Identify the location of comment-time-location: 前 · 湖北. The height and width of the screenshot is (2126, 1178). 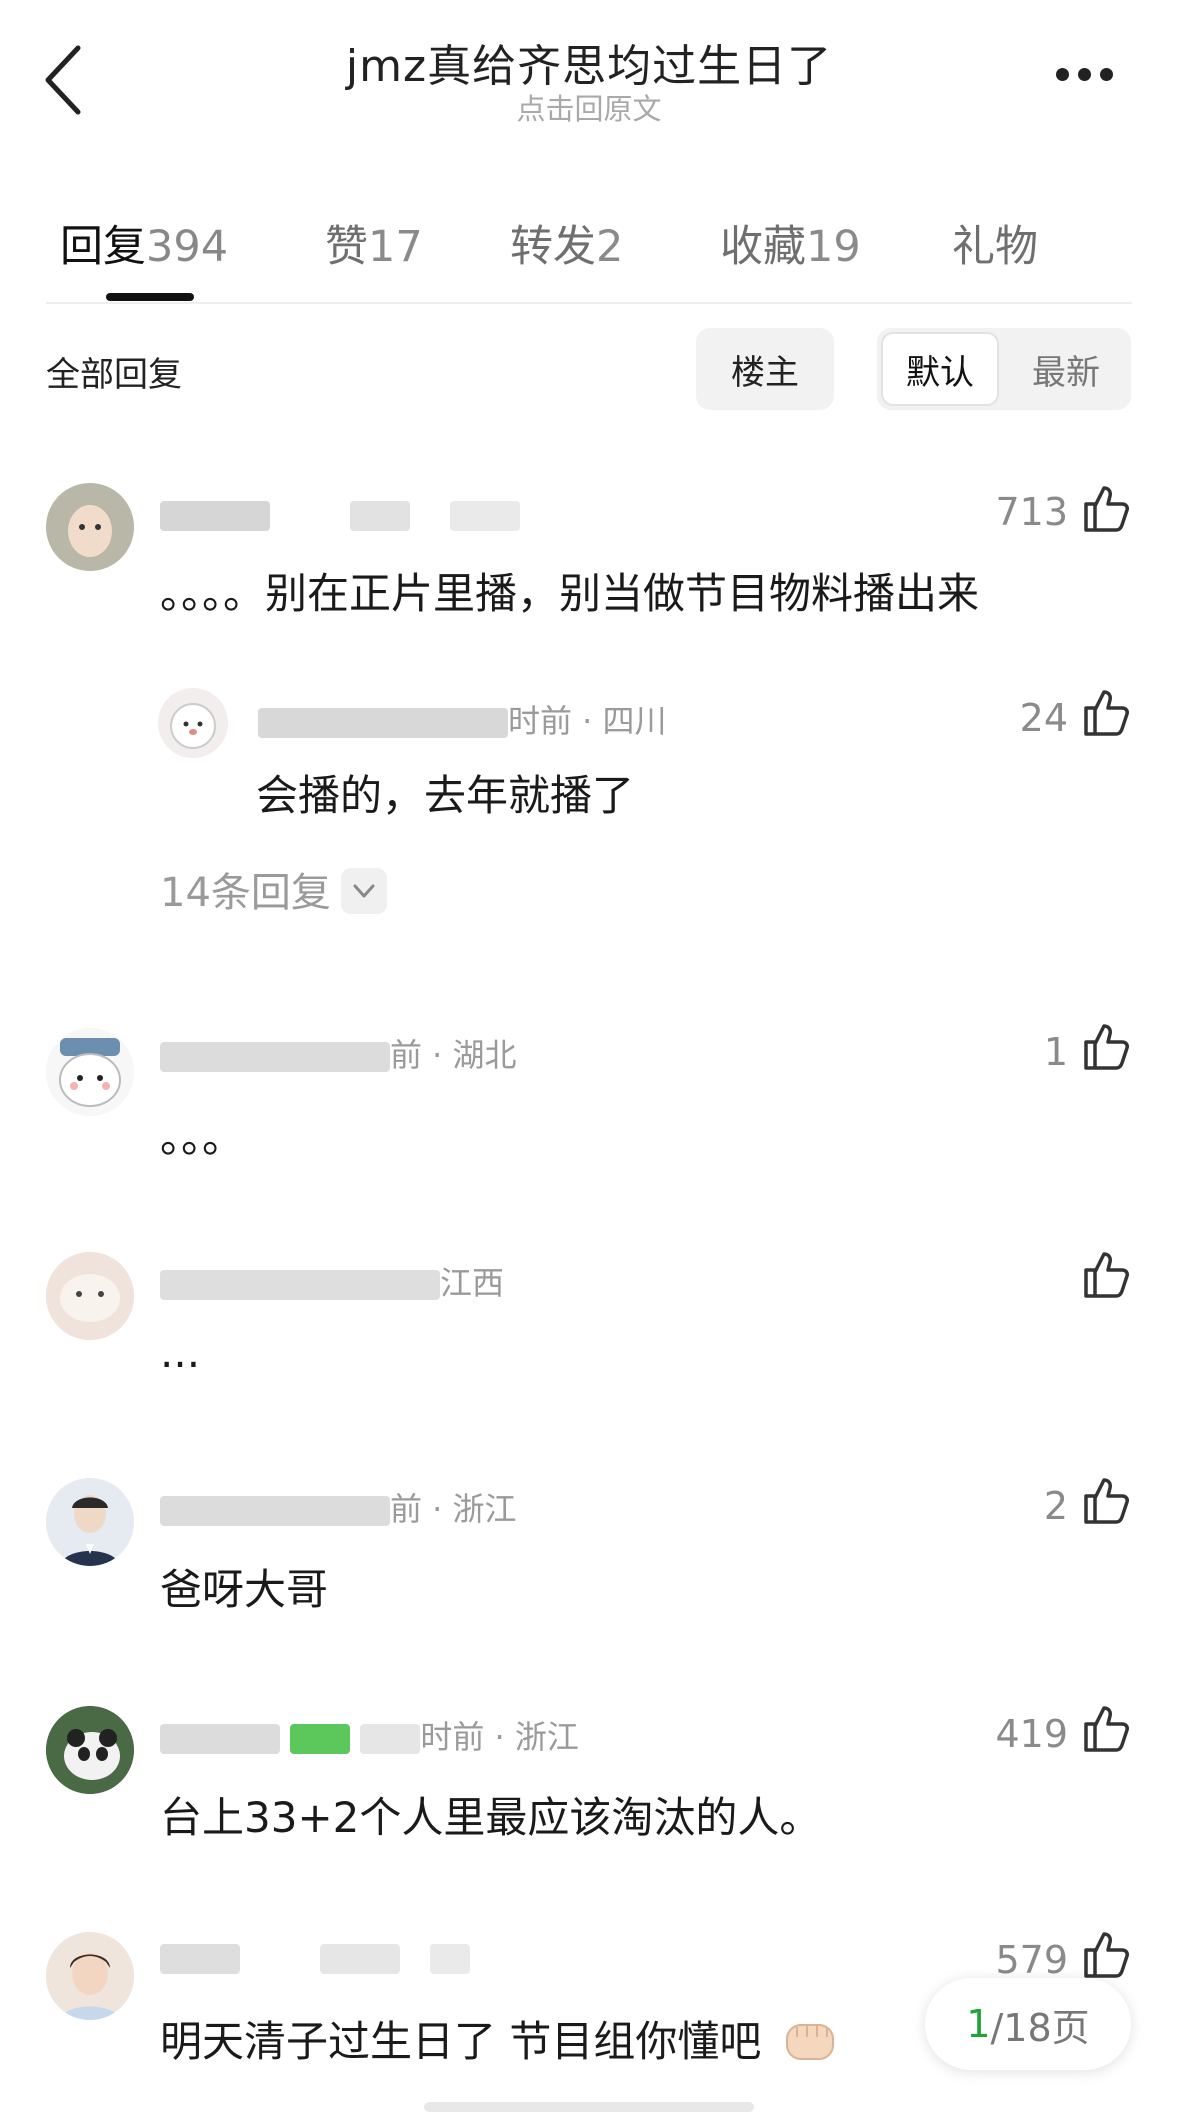
(453, 1055).